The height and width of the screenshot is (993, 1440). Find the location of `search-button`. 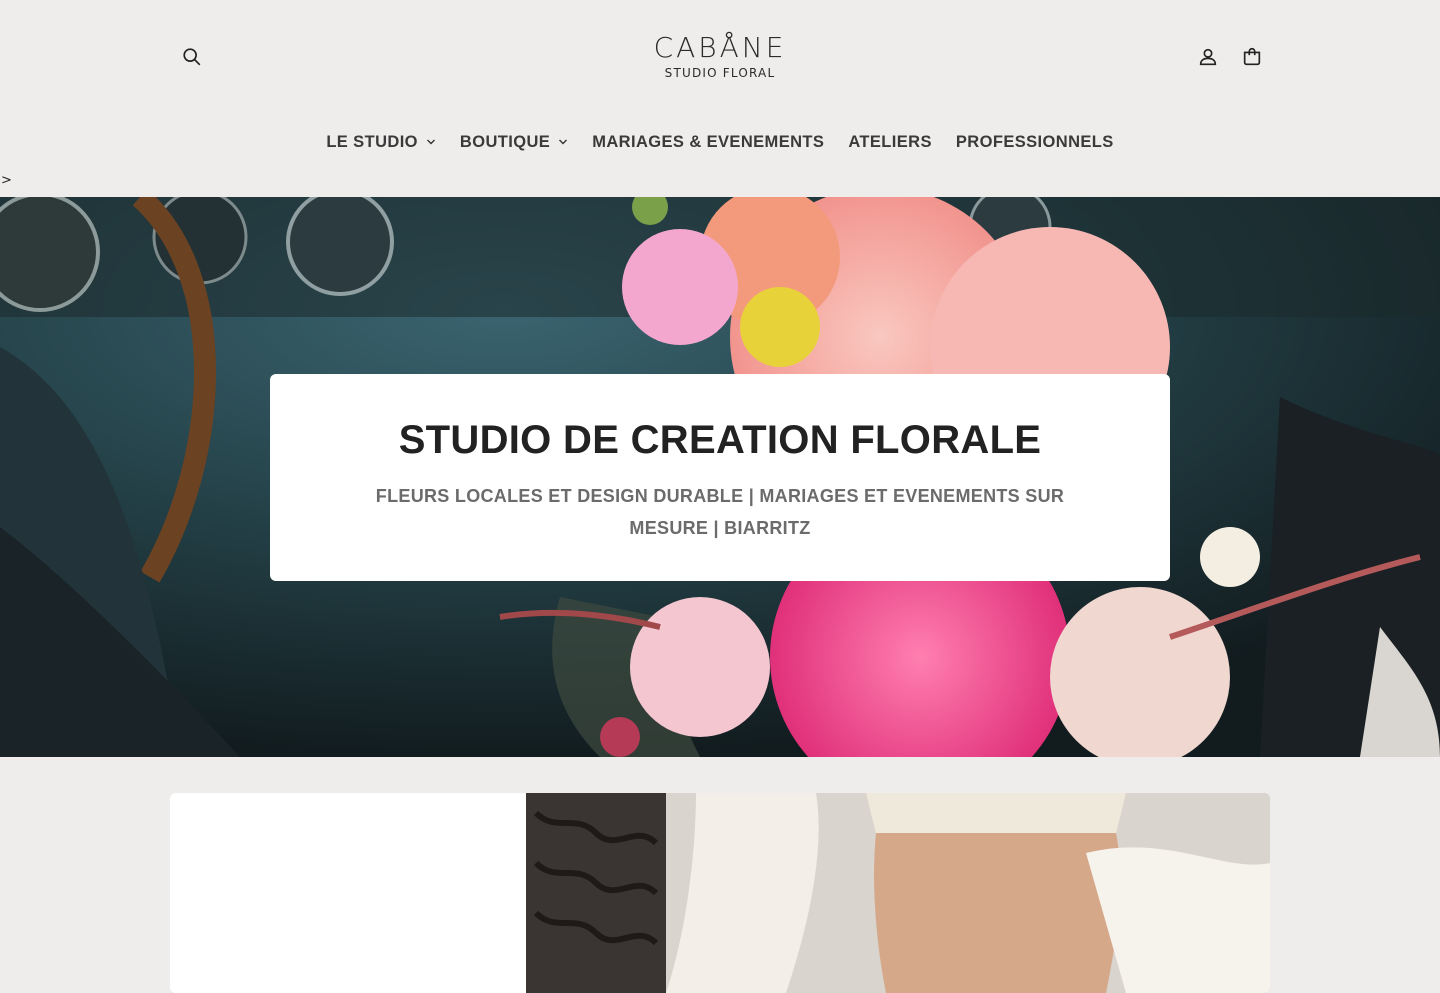

search-button is located at coordinates (192, 57).